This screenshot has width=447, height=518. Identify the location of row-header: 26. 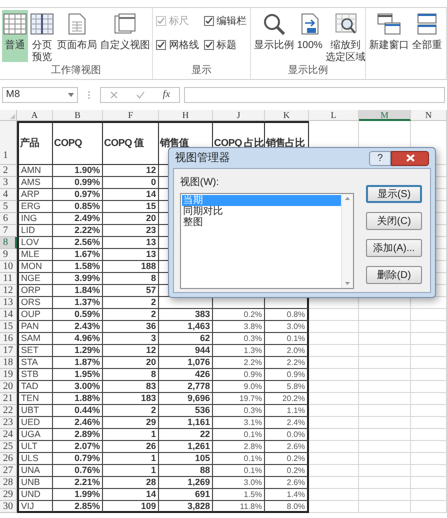
(8, 459).